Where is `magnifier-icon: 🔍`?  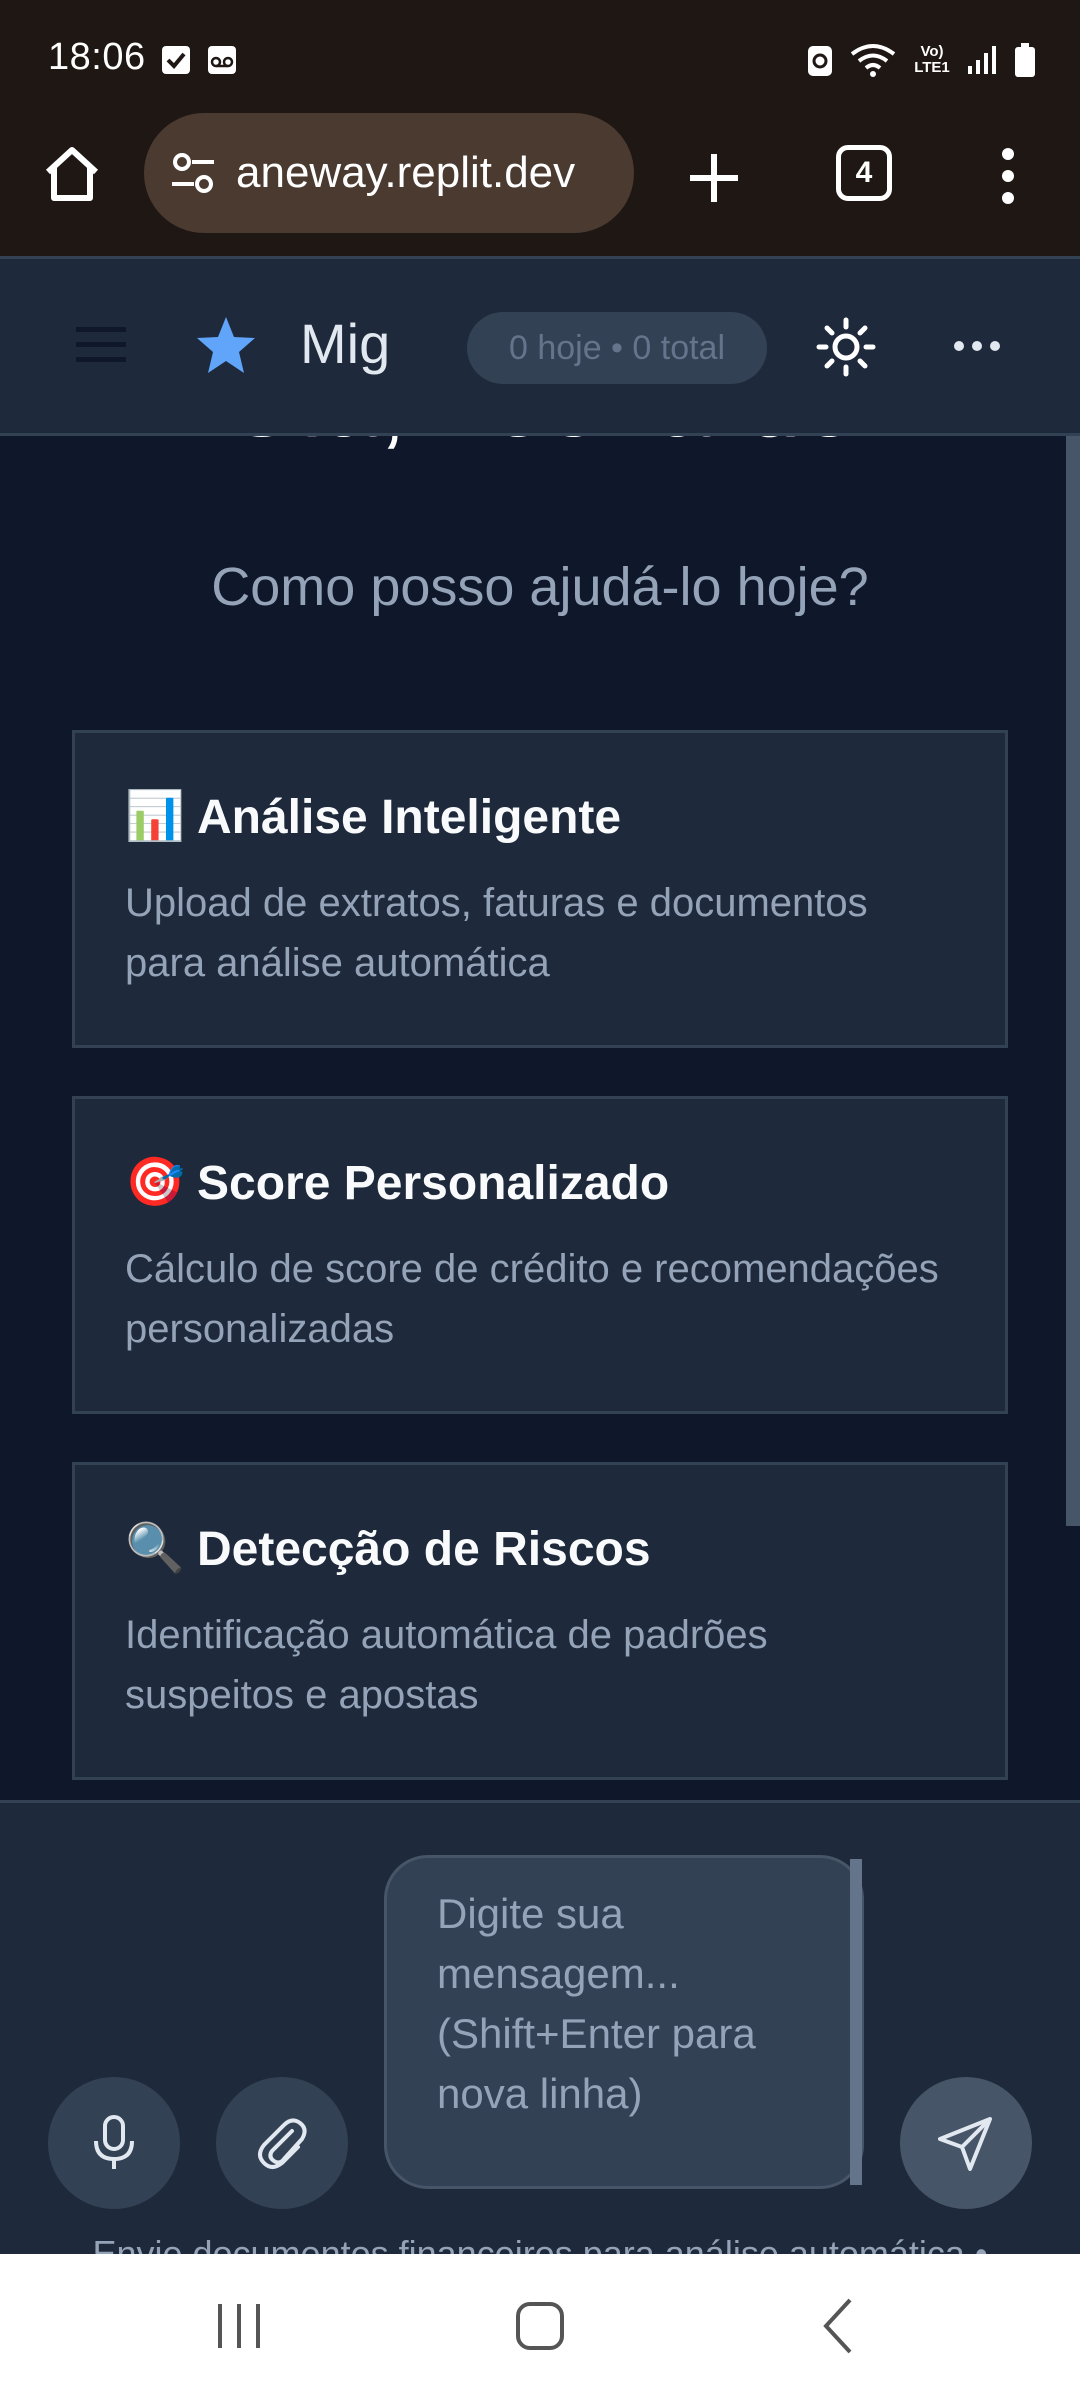 magnifier-icon: 🔍 is located at coordinates (155, 1548).